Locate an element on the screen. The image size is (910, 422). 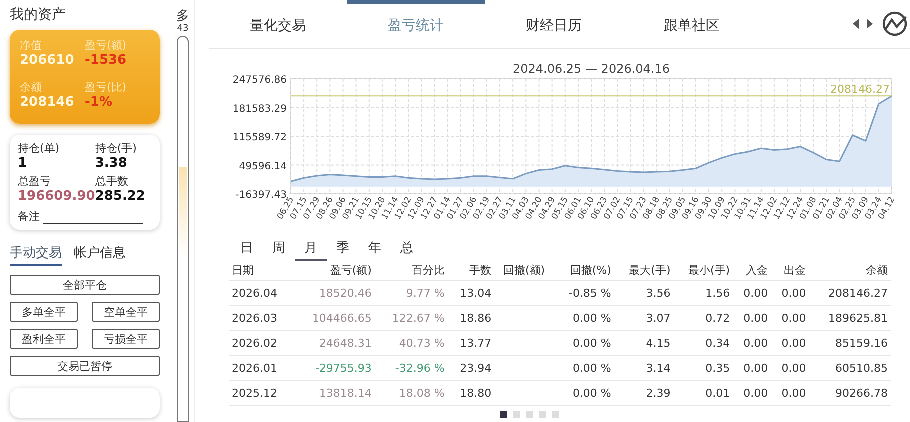
period-tab: 月 is located at coordinates (311, 250).